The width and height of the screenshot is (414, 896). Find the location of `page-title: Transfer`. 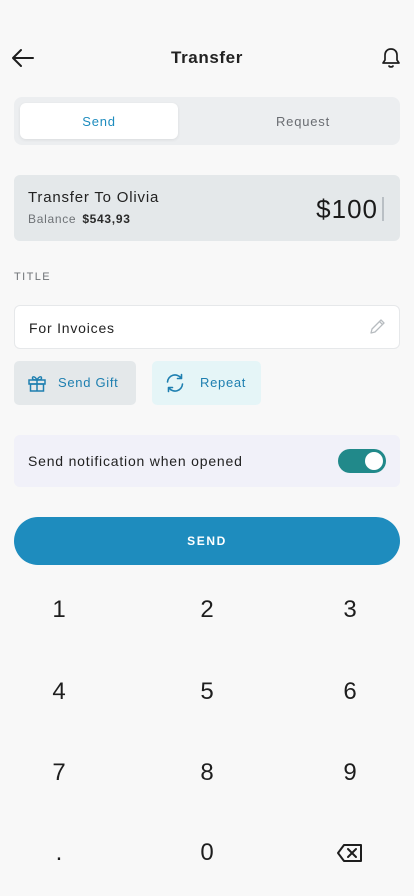

page-title: Transfer is located at coordinates (207, 57).